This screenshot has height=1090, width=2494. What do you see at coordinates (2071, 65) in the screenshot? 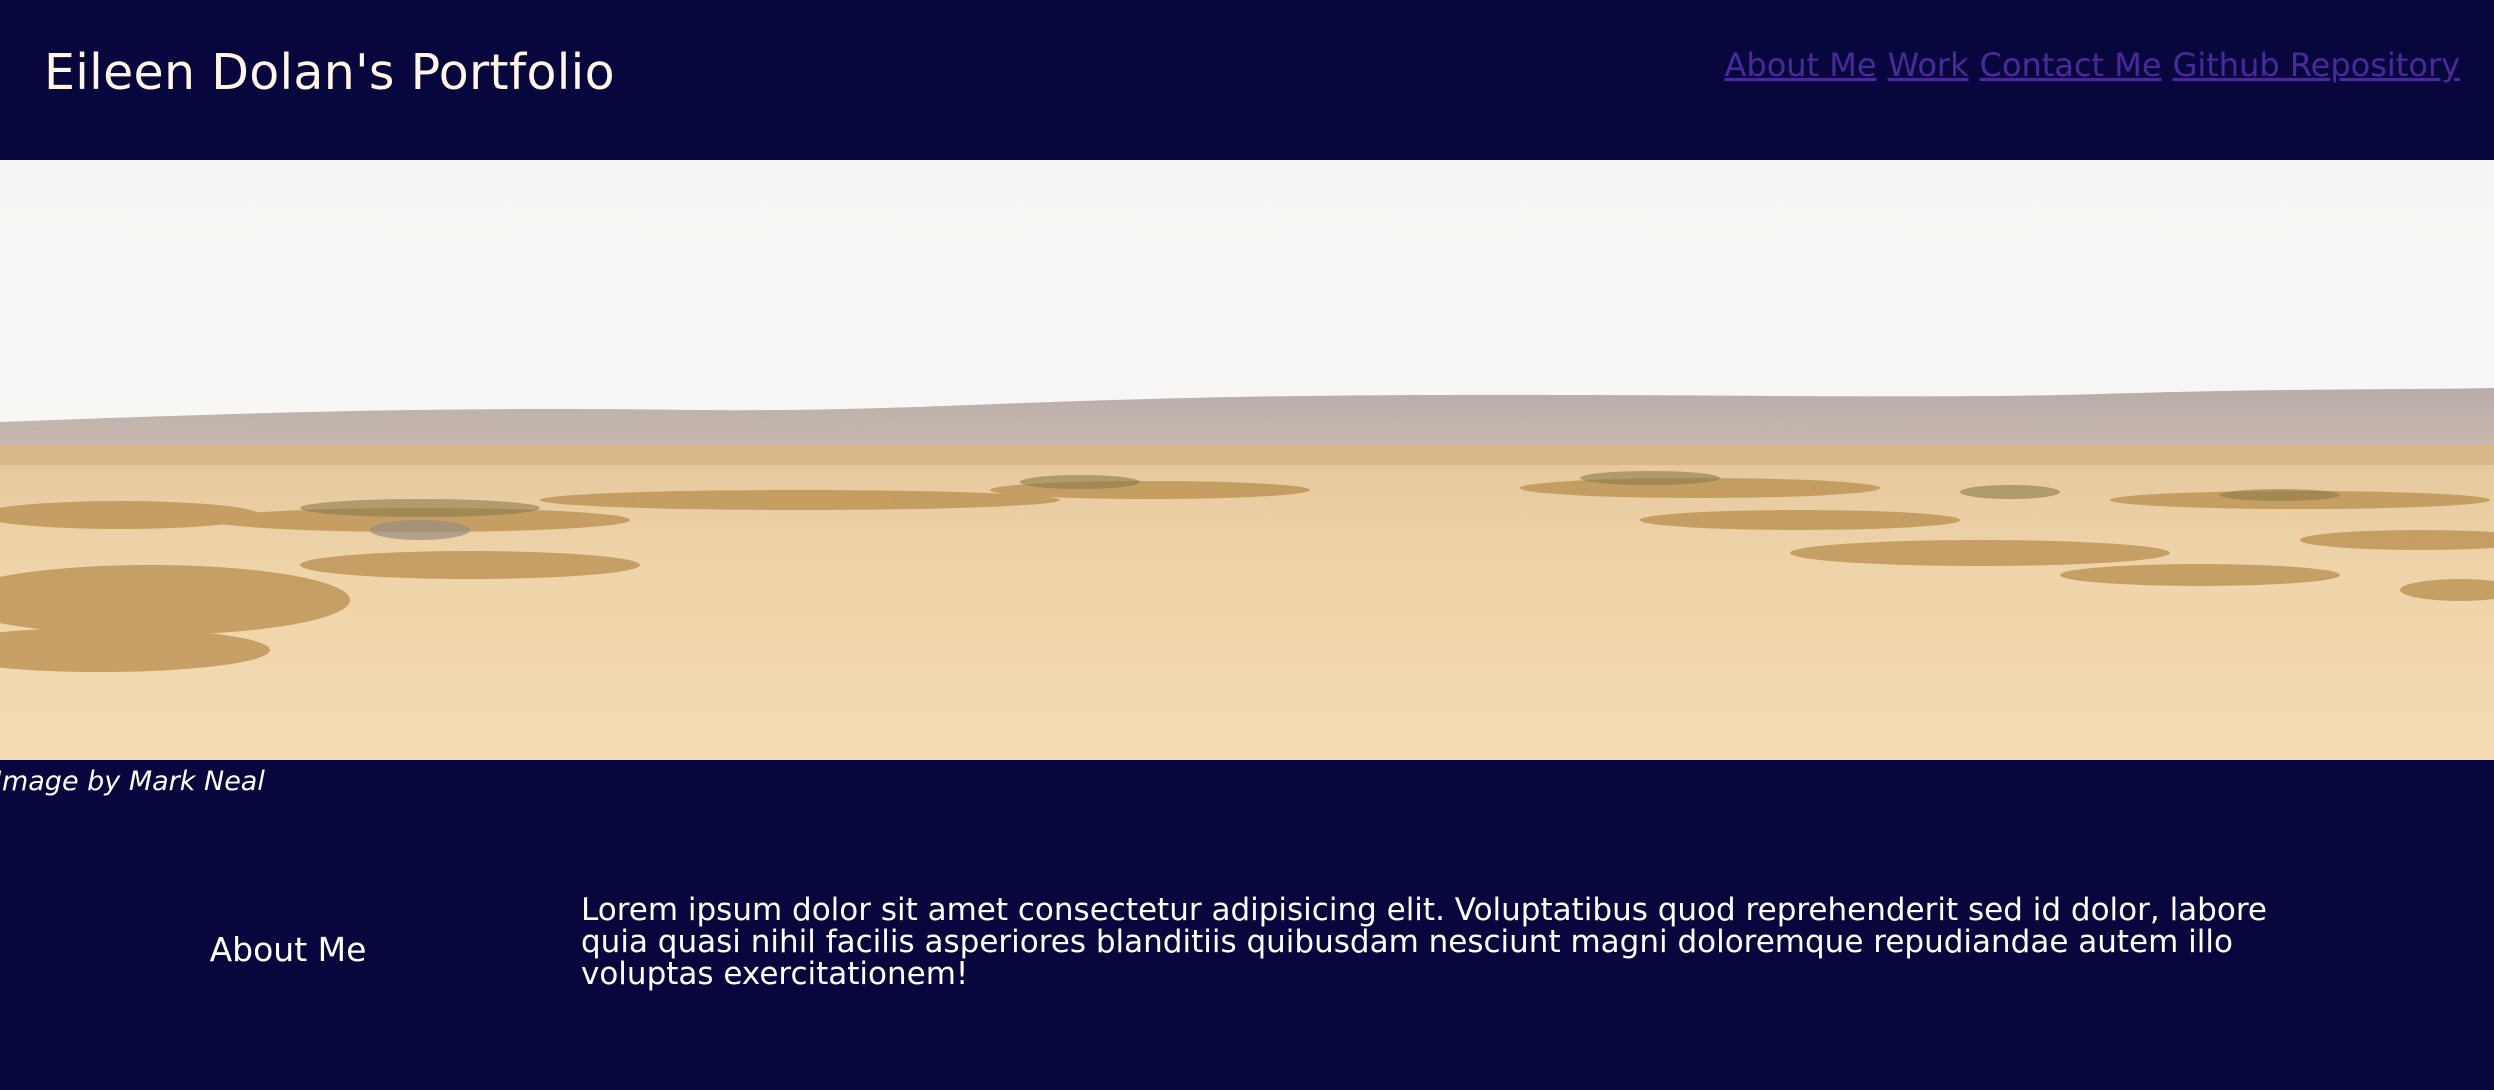
I see `nav-link-contact-me: Contact Me` at bounding box center [2071, 65].